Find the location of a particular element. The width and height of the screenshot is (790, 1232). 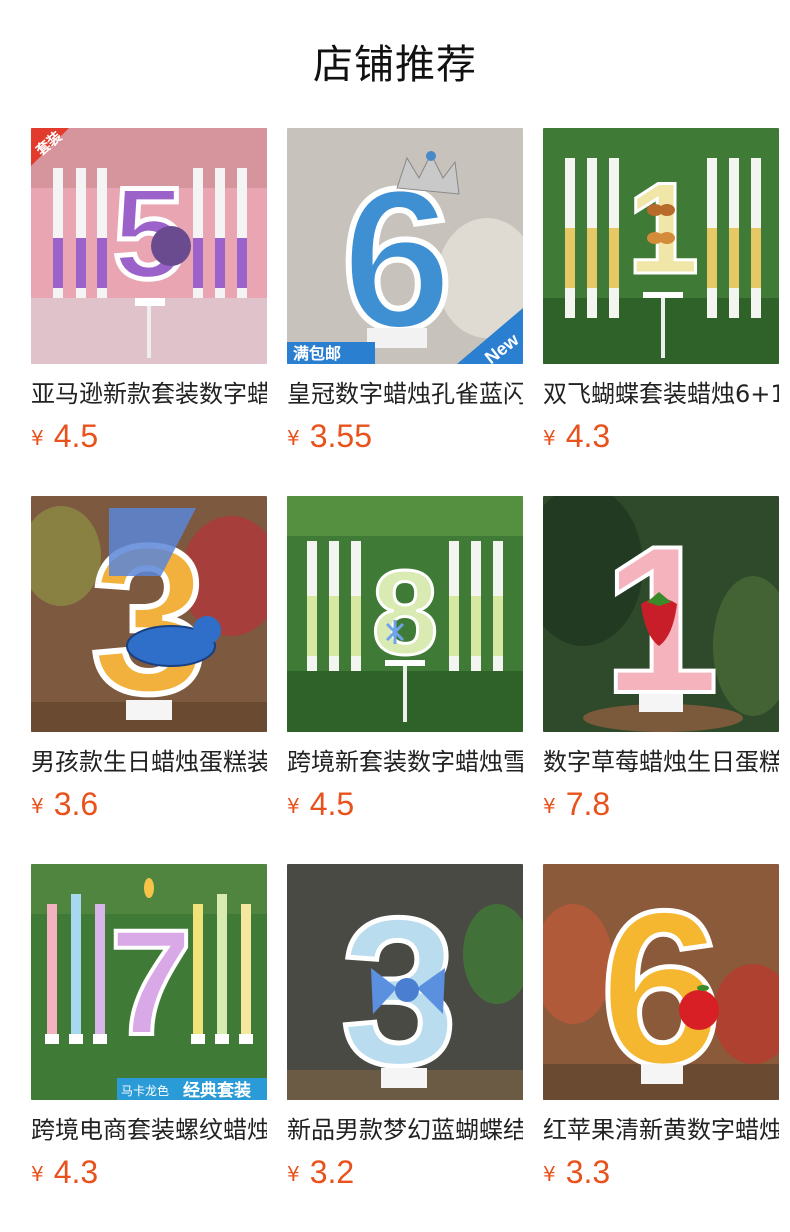

product-card: 6 红苹果清新黄数字蜡烛 ¥3.3 is located at coordinates (661, 1029).